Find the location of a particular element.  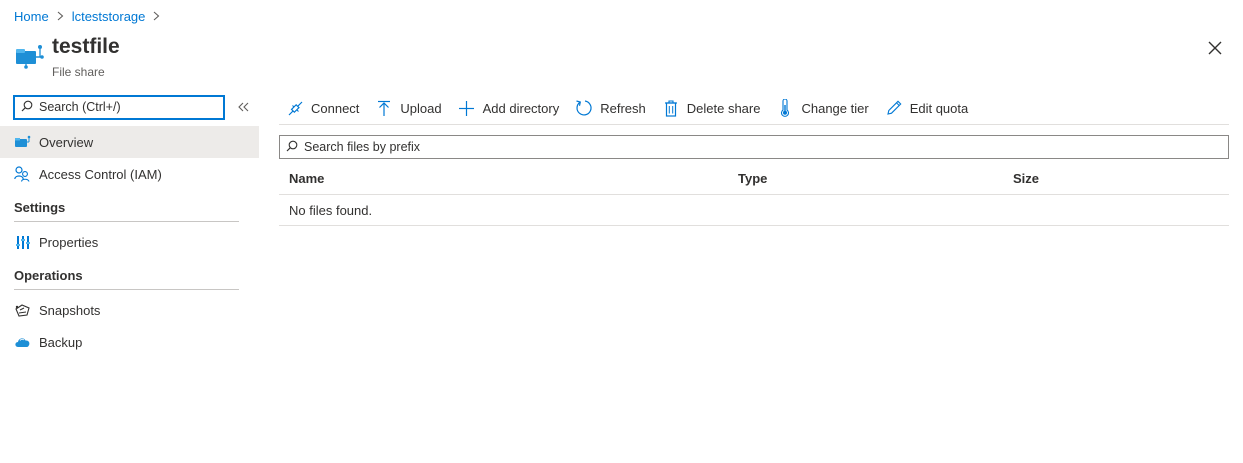

sidebar-item-access-control: Access Control (IAM) is located at coordinates (129, 174).